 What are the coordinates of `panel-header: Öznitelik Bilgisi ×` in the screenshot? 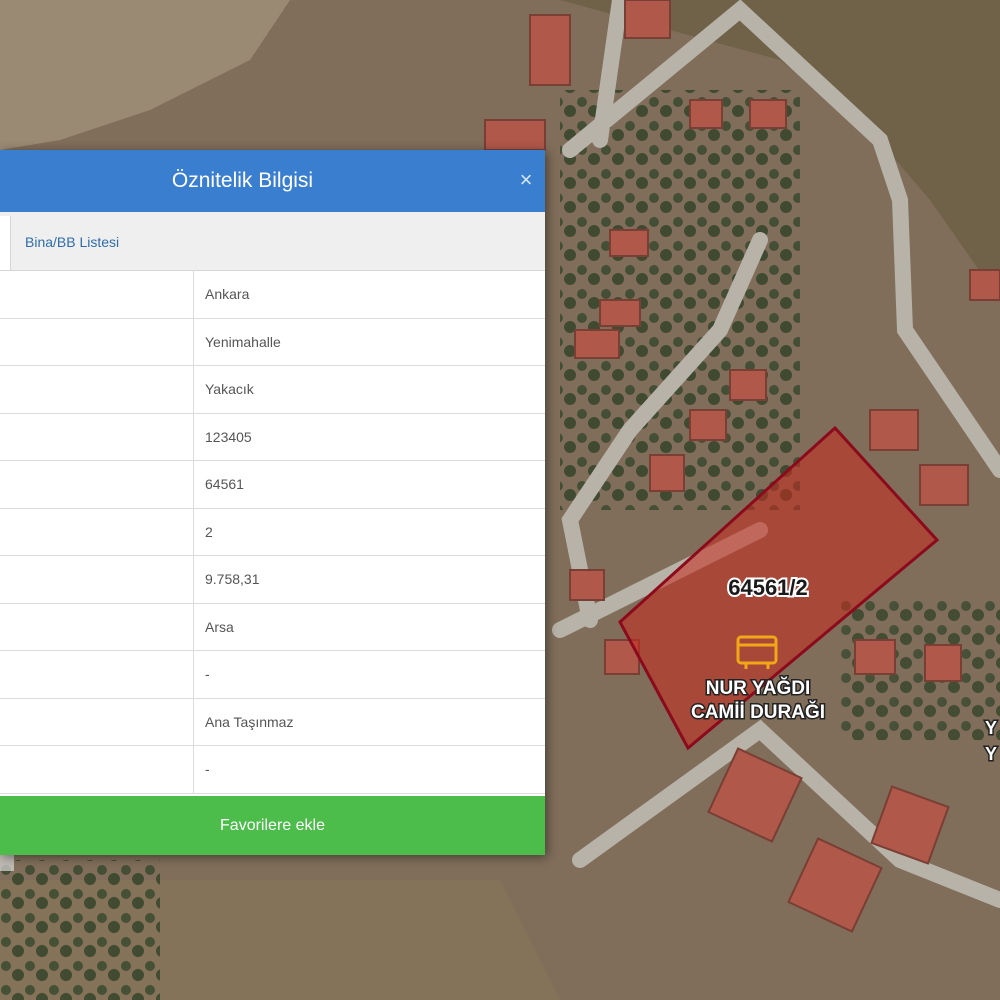 It's located at (272, 181).